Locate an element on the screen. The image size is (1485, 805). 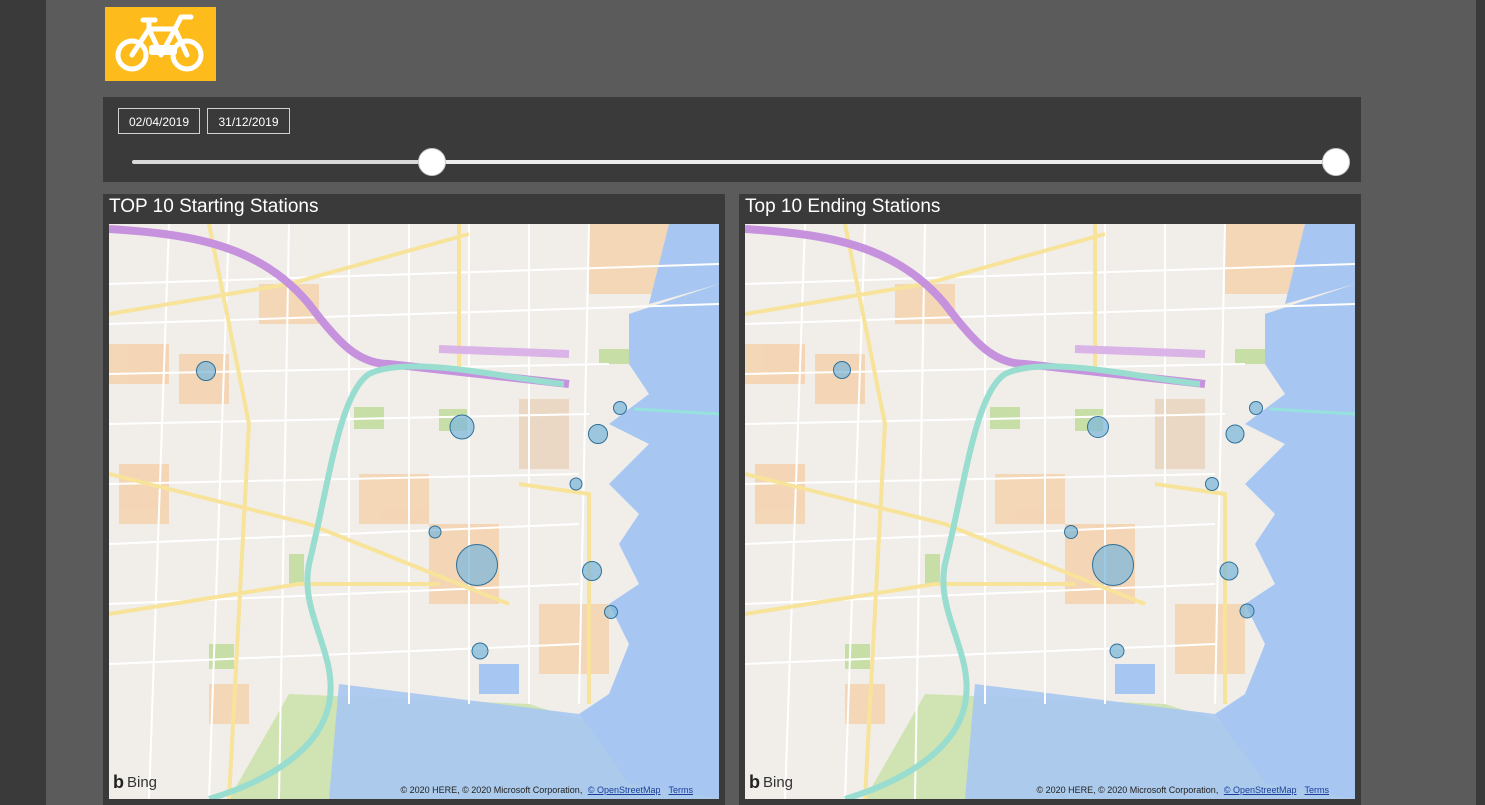
panel-title: TOP 10 Starting Stations is located at coordinates (214, 206).